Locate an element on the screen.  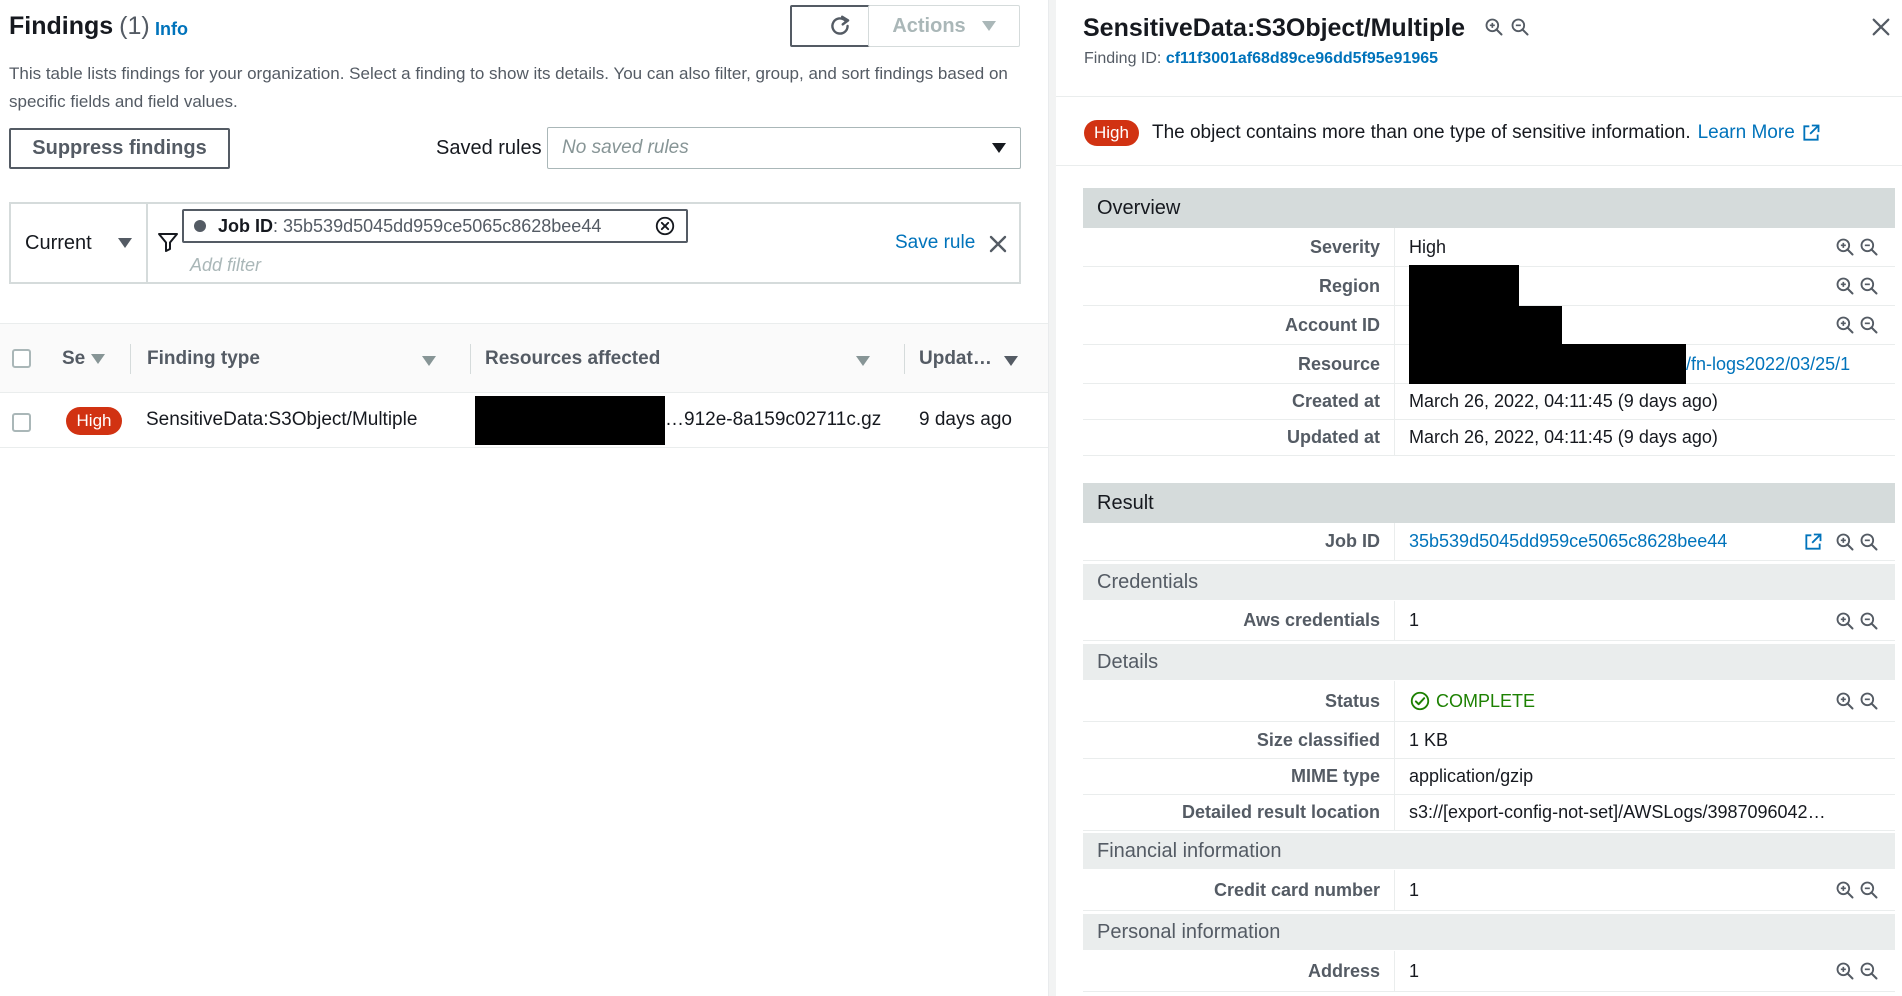
row-key: Status is located at coordinates (1239, 701).